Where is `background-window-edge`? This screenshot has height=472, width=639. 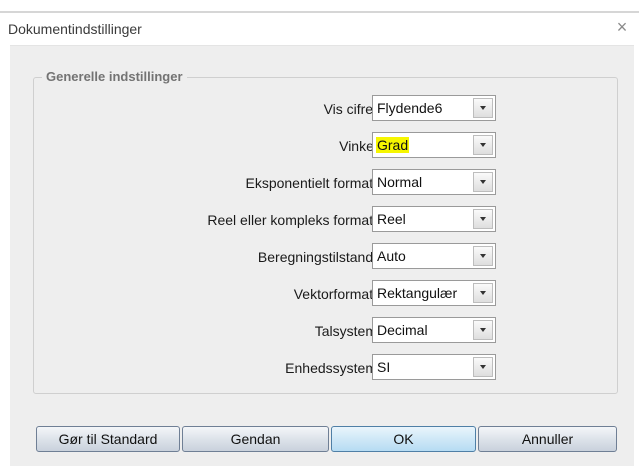
background-window-edge is located at coordinates (319, 6).